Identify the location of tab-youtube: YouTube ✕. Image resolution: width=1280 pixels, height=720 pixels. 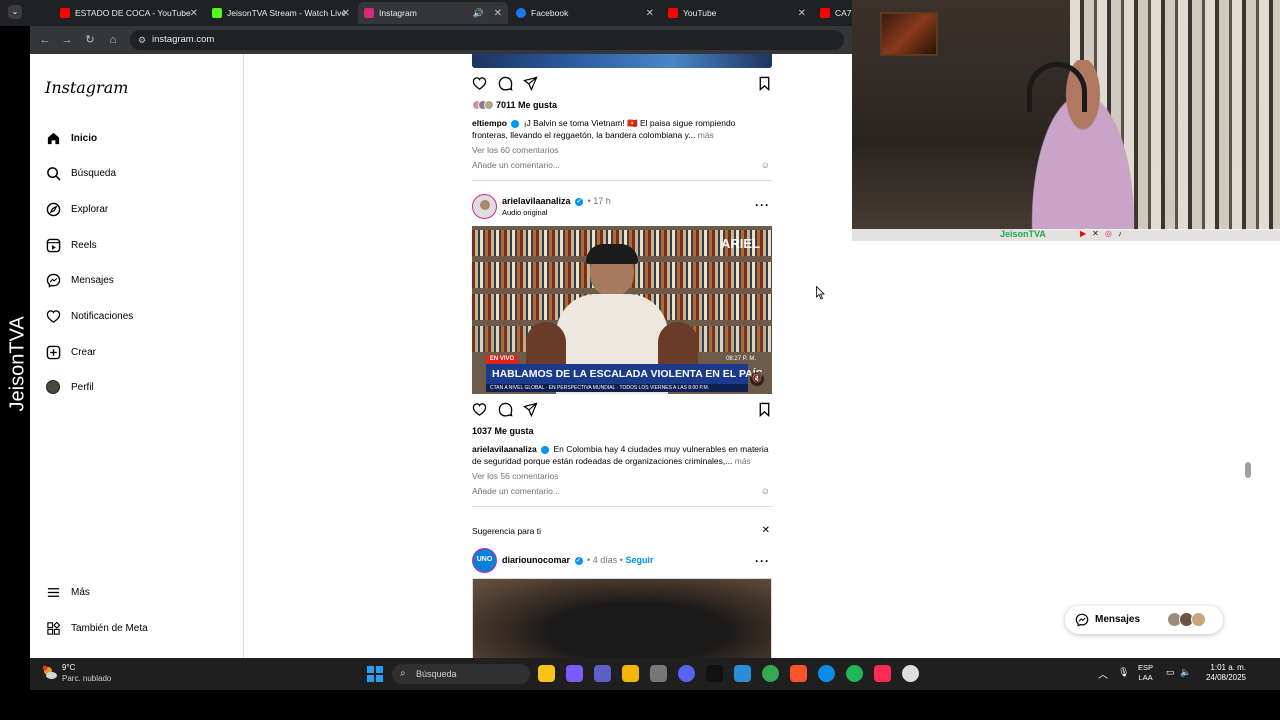
(737, 13).